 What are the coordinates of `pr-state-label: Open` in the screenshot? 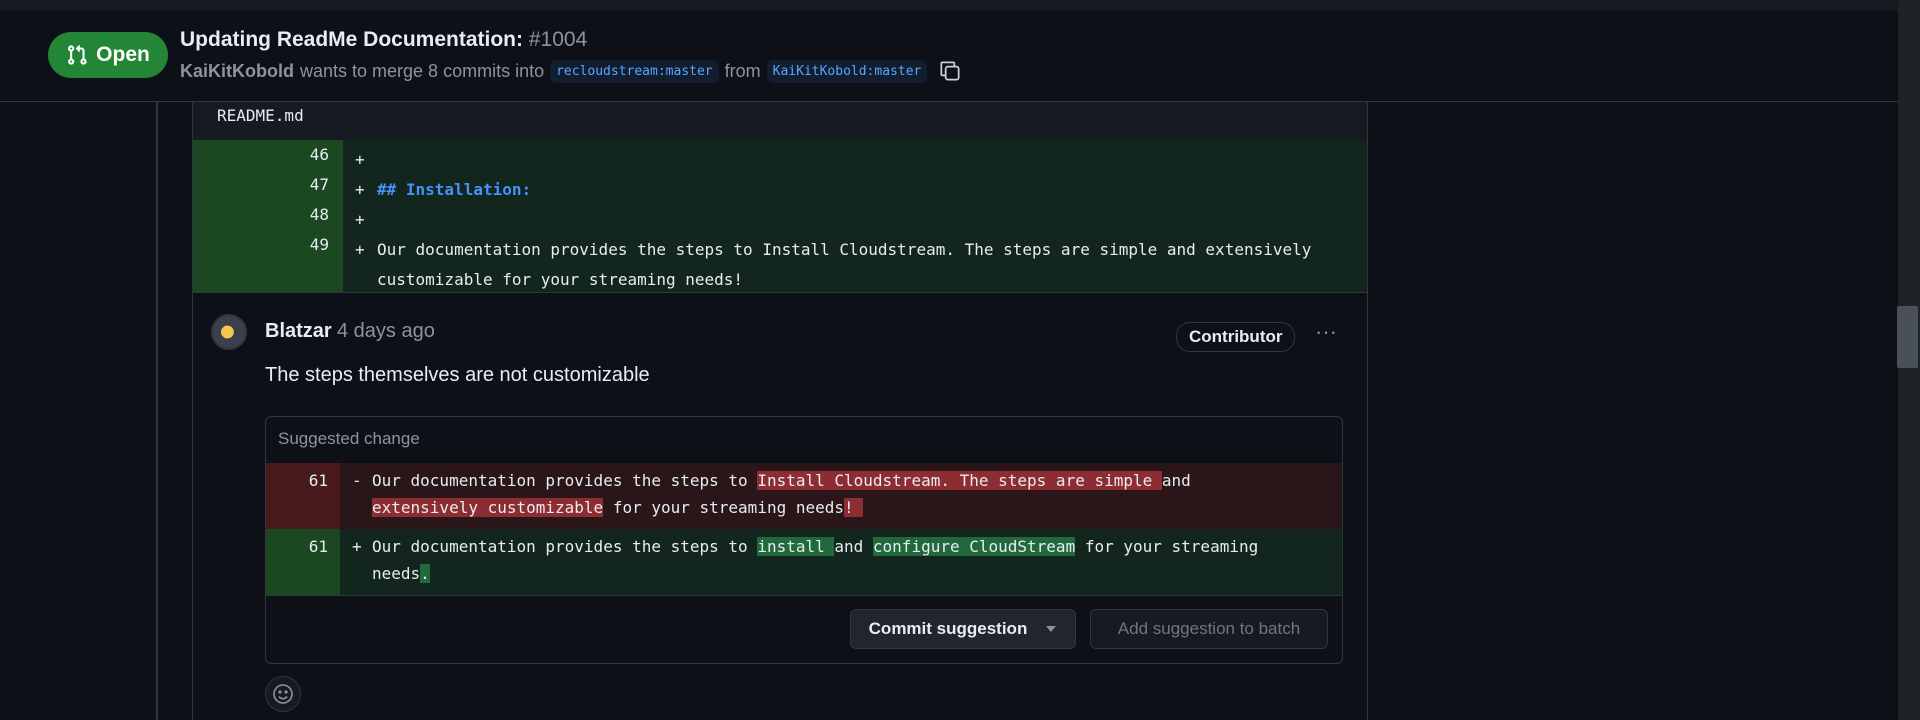 It's located at (123, 54).